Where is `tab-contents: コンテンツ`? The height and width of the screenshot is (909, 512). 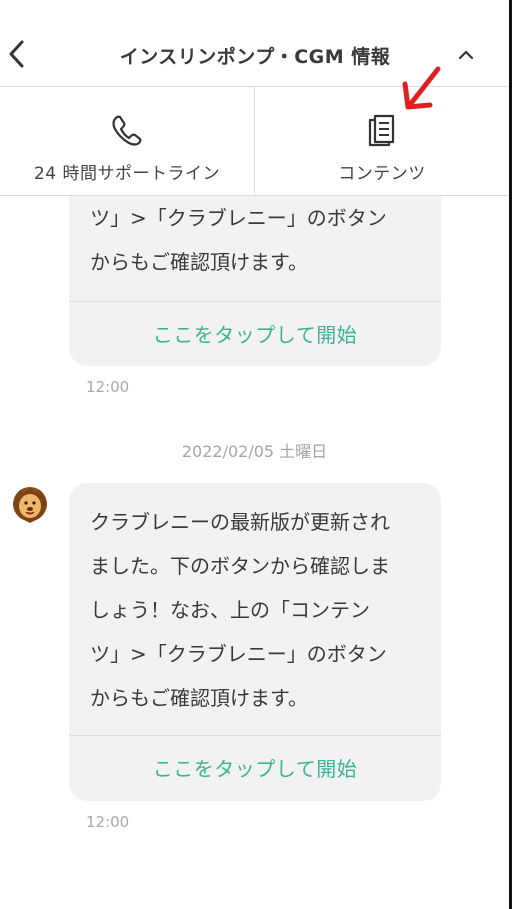 tab-contents: コンテンツ is located at coordinates (382, 141).